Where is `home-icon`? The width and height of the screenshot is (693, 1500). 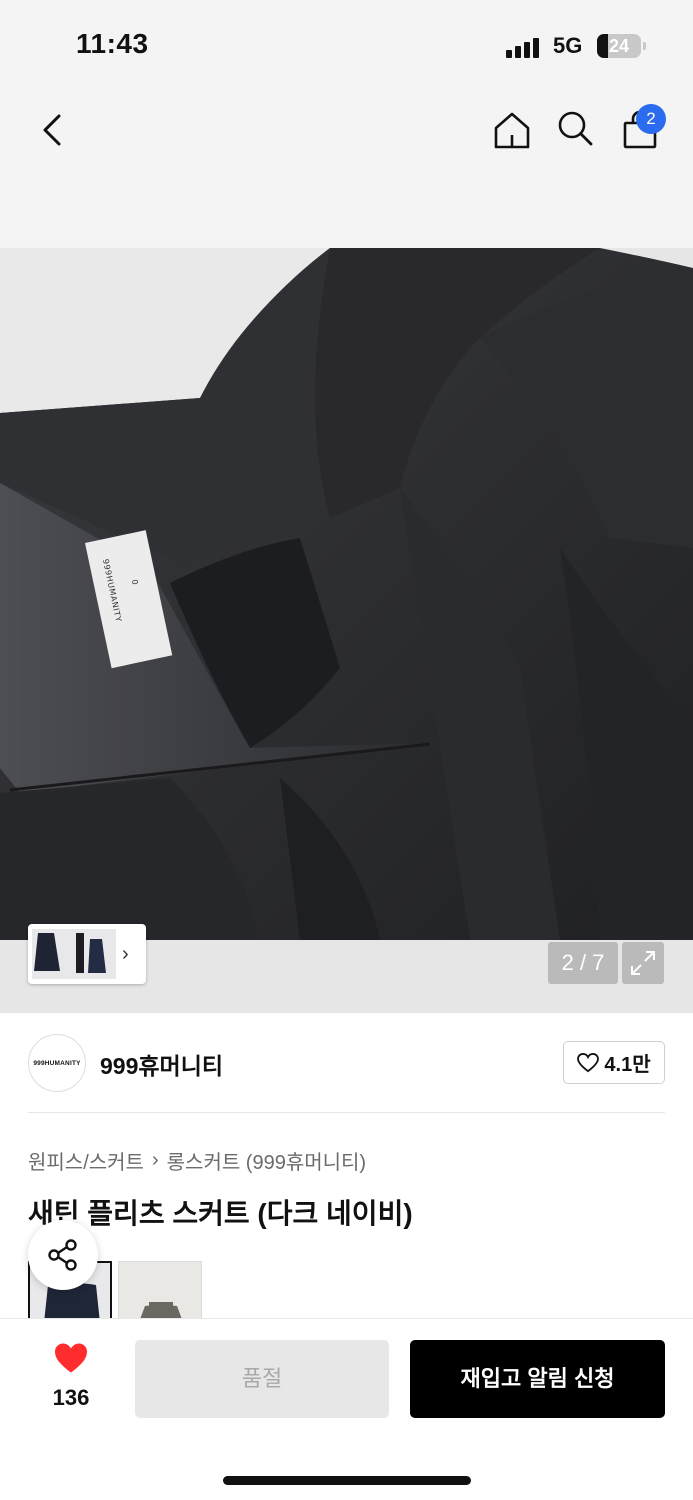
home-icon is located at coordinates (512, 130).